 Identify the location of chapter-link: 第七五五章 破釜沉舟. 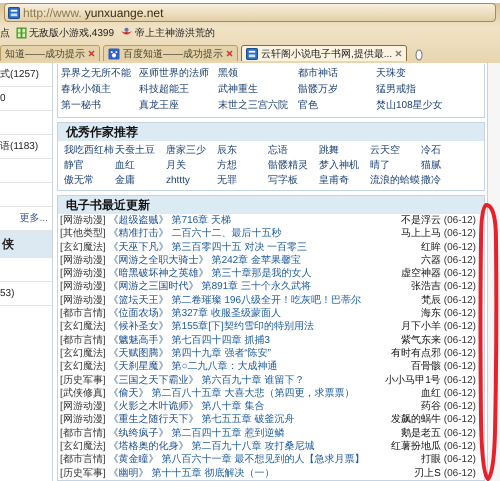
(248, 420).